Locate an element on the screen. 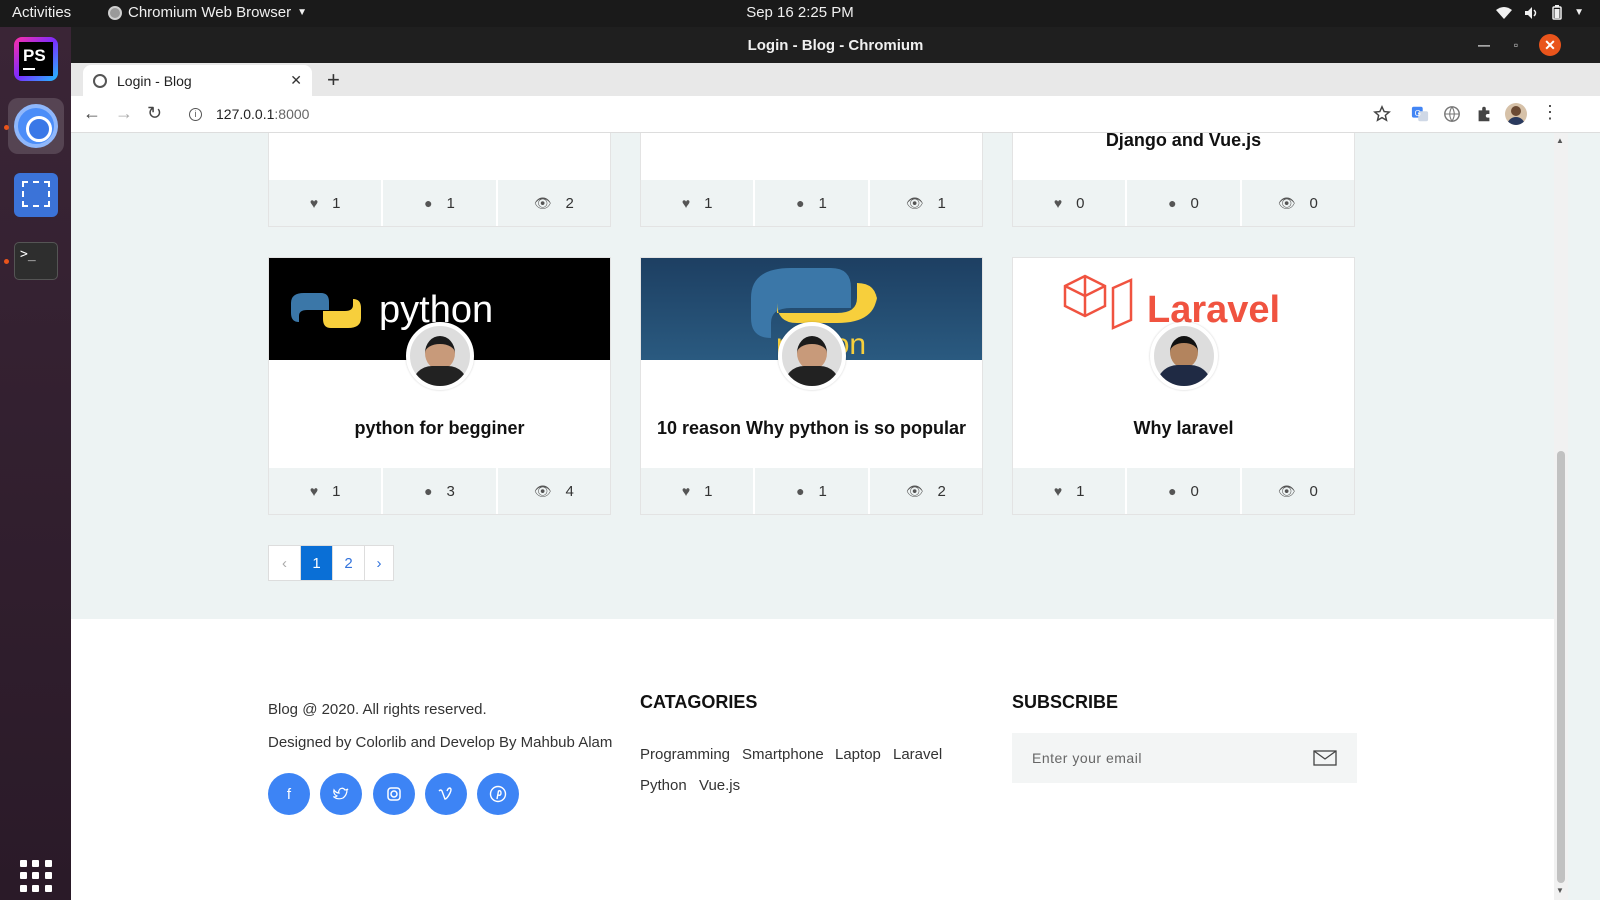 The width and height of the screenshot is (1600, 900). post-card: ♥ 1 ● 1 👁 1 is located at coordinates (811, 180).